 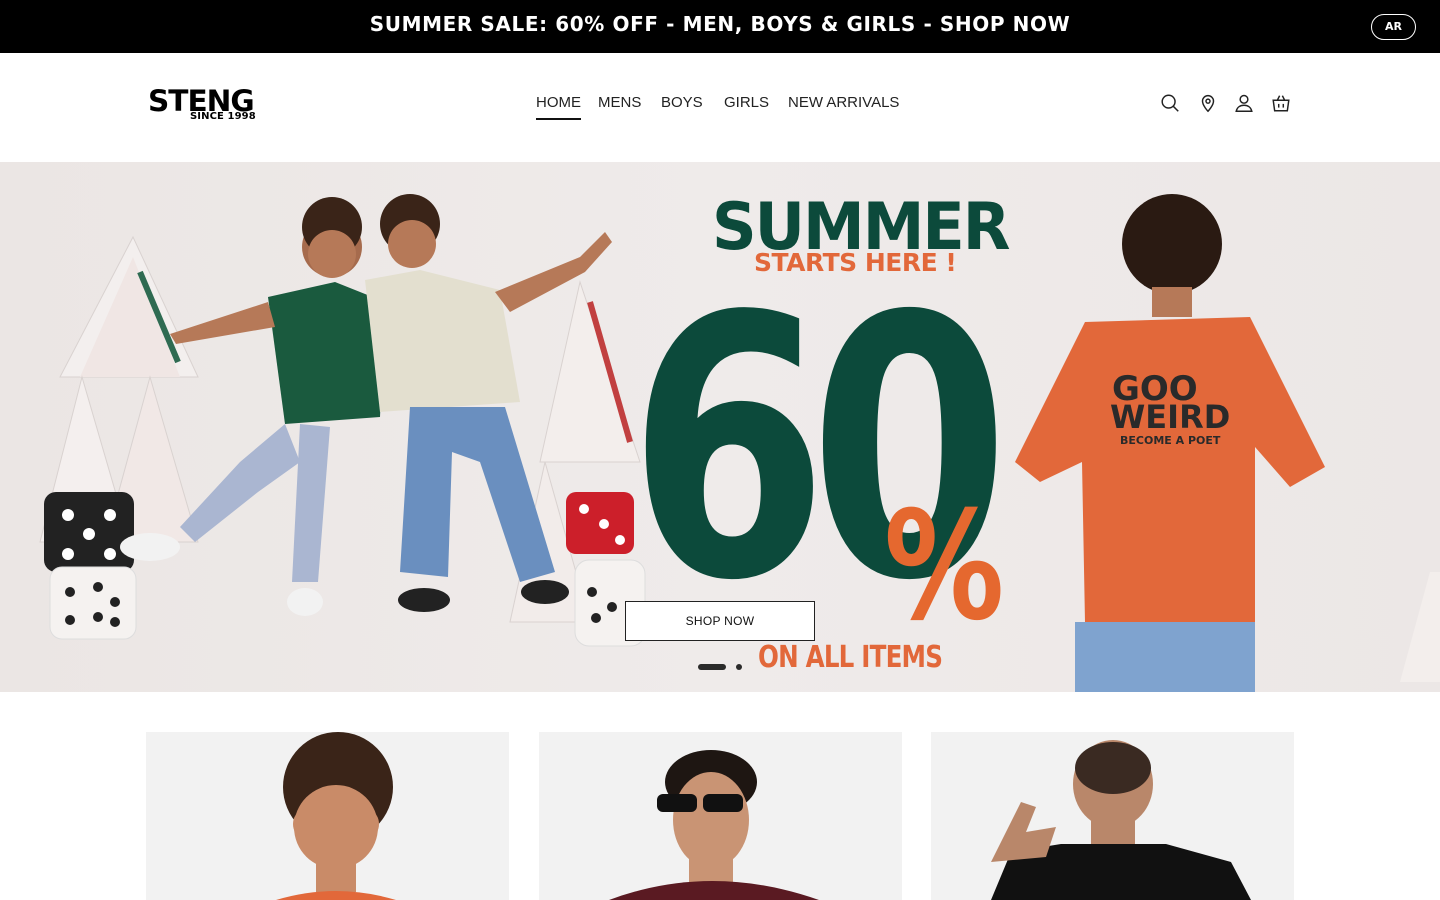 I want to click on brand-logo: STENG SINCE 1998, so click(x=203, y=104).